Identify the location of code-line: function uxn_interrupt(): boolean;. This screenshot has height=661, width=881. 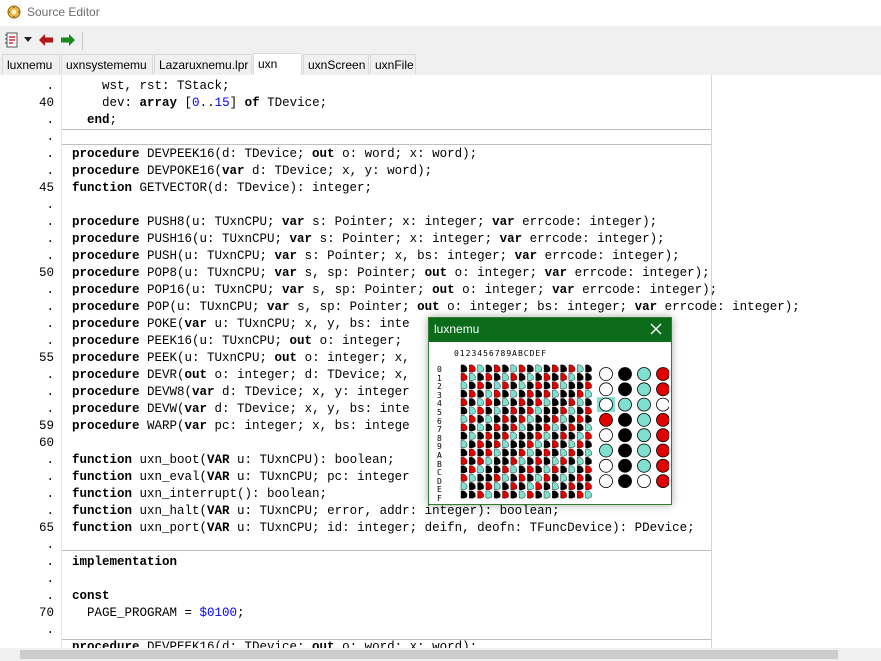
(199, 494).